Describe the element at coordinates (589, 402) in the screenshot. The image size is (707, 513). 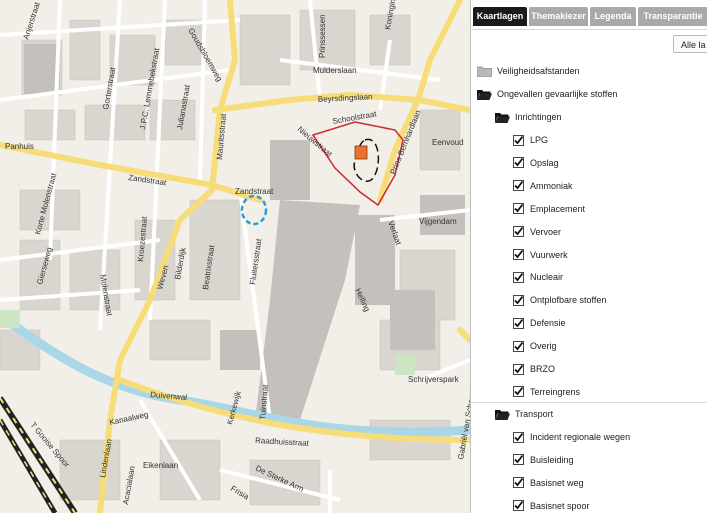
I see `list-divider` at that location.